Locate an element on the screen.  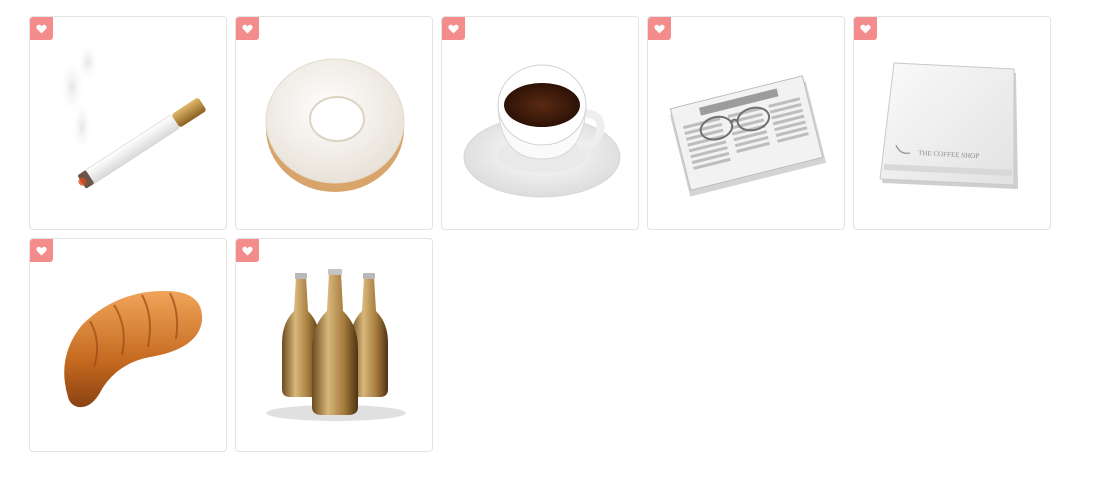
icon-card: THE COFFEE SHOP is located at coordinates (952, 123).